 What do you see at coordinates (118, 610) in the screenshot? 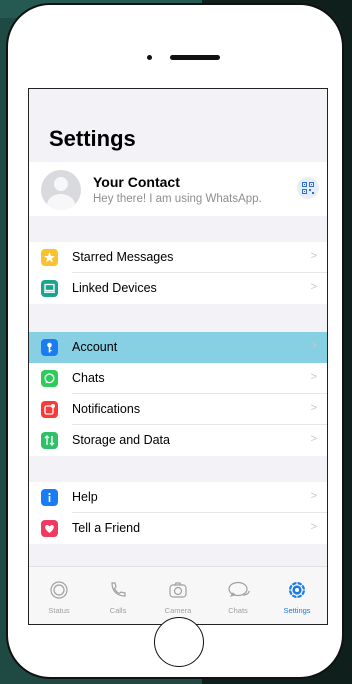
I see `tab-calls-label: Calls` at bounding box center [118, 610].